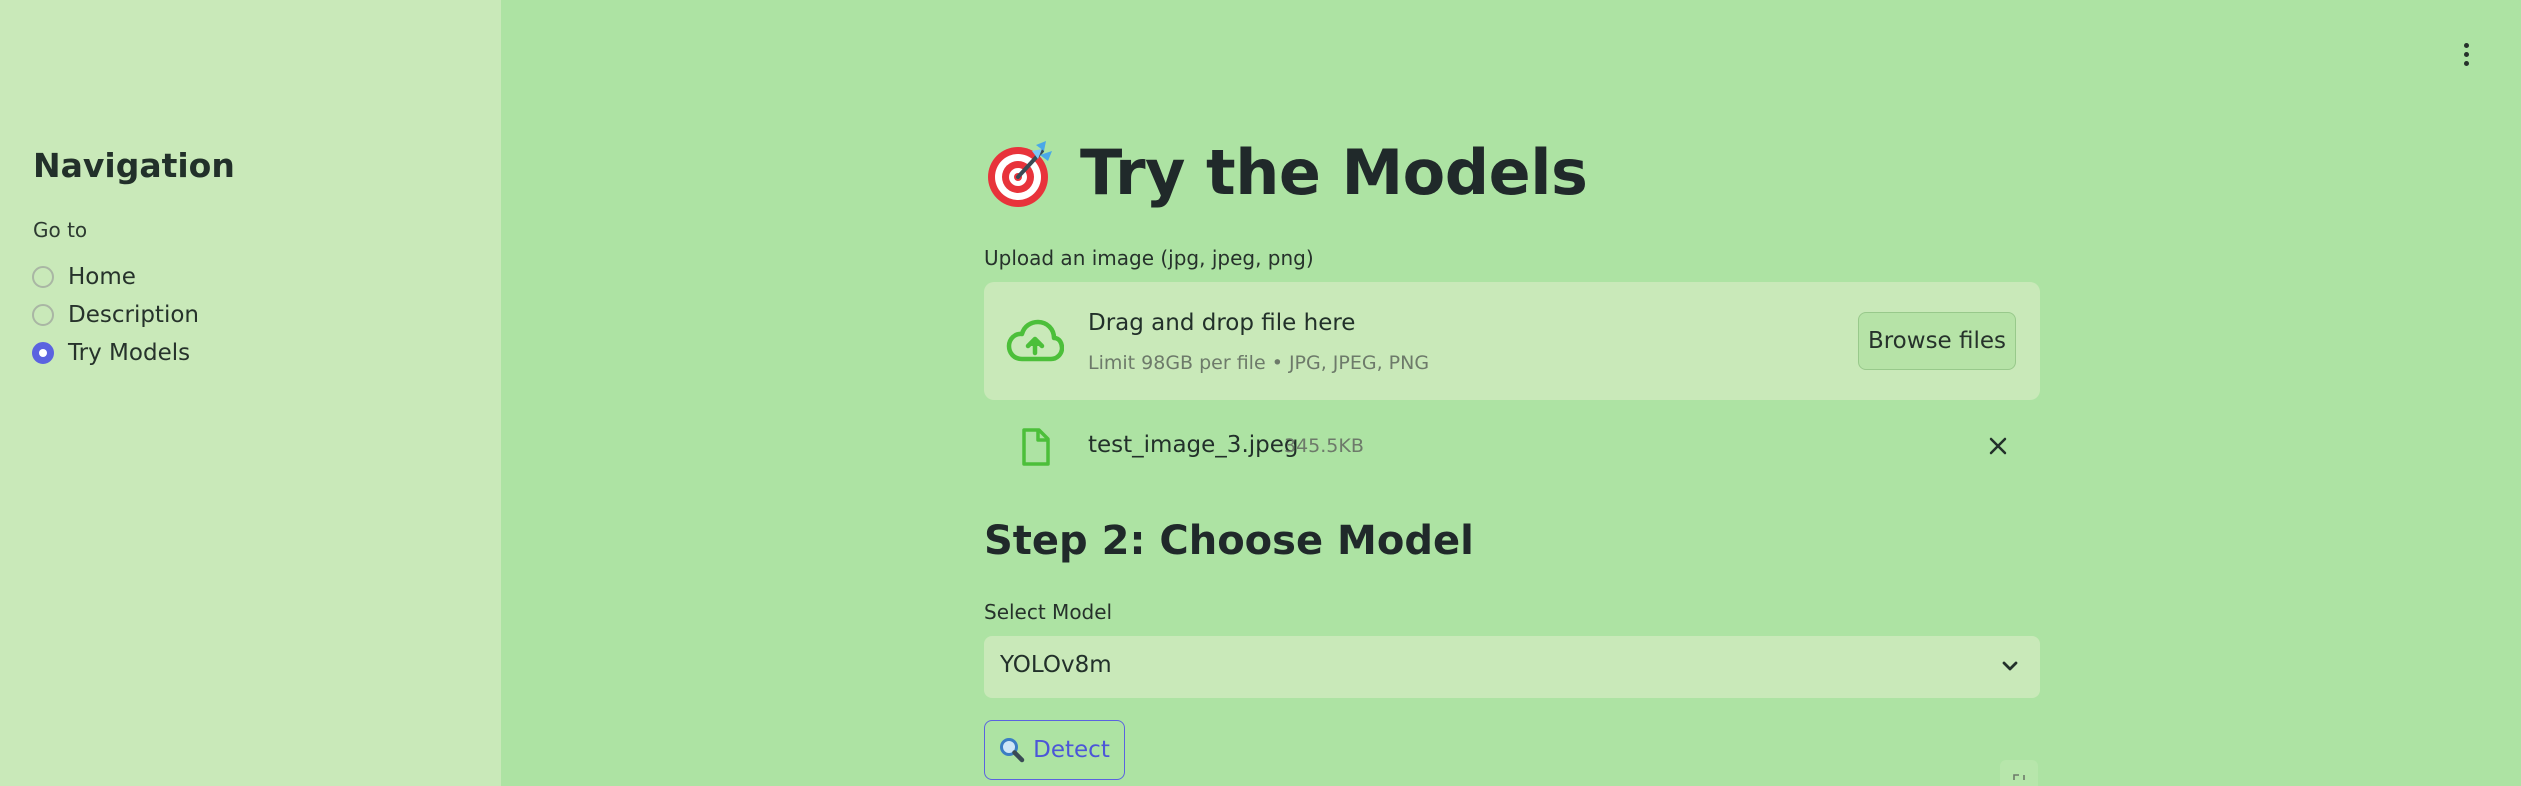 This screenshot has height=786, width=2521. Describe the element at coordinates (1222, 323) in the screenshot. I see `dropzone-title: Drag and drop file here` at that location.